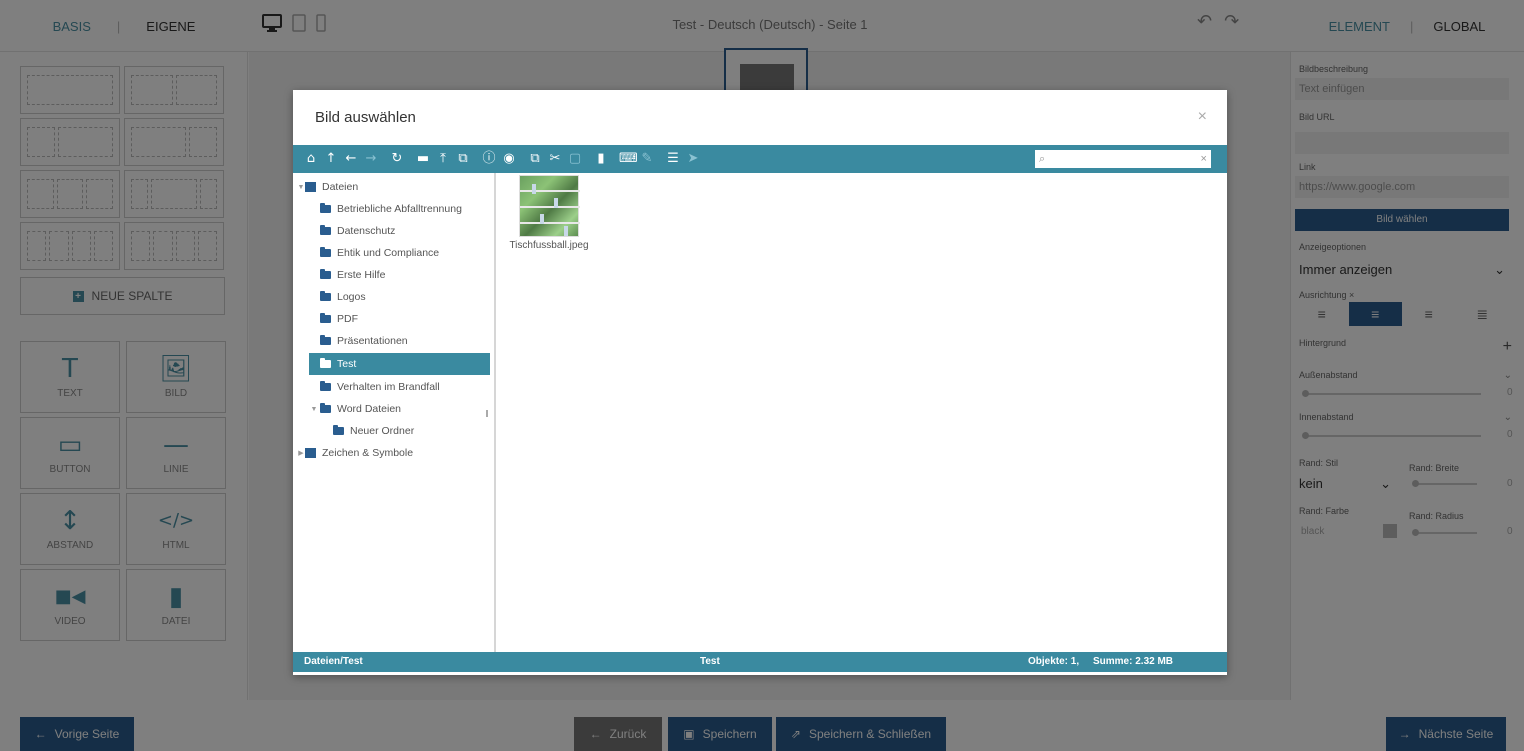 Image resolution: width=1524 pixels, height=751 pixels. I want to click on view-list-icon: ☰, so click(673, 159).